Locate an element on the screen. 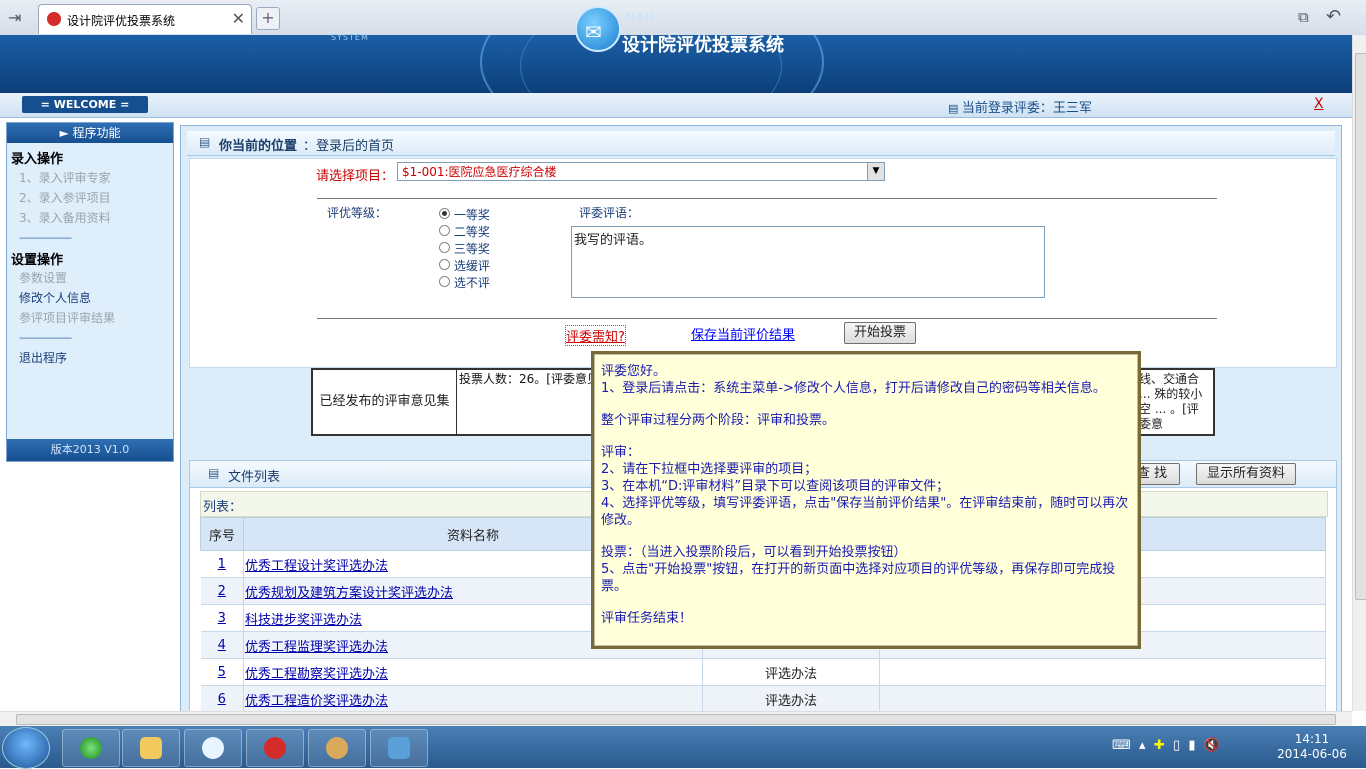 This screenshot has width=1366, height=769. window-restore-icon: ⧉ is located at coordinates (1303, 17).